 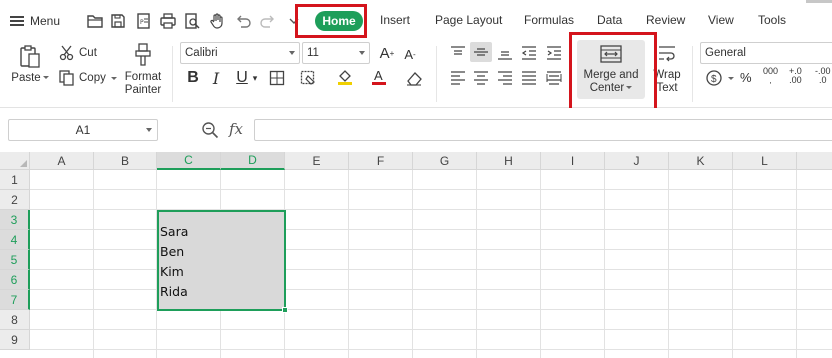 What do you see at coordinates (505, 78) in the screenshot?
I see `align-right-icon` at bounding box center [505, 78].